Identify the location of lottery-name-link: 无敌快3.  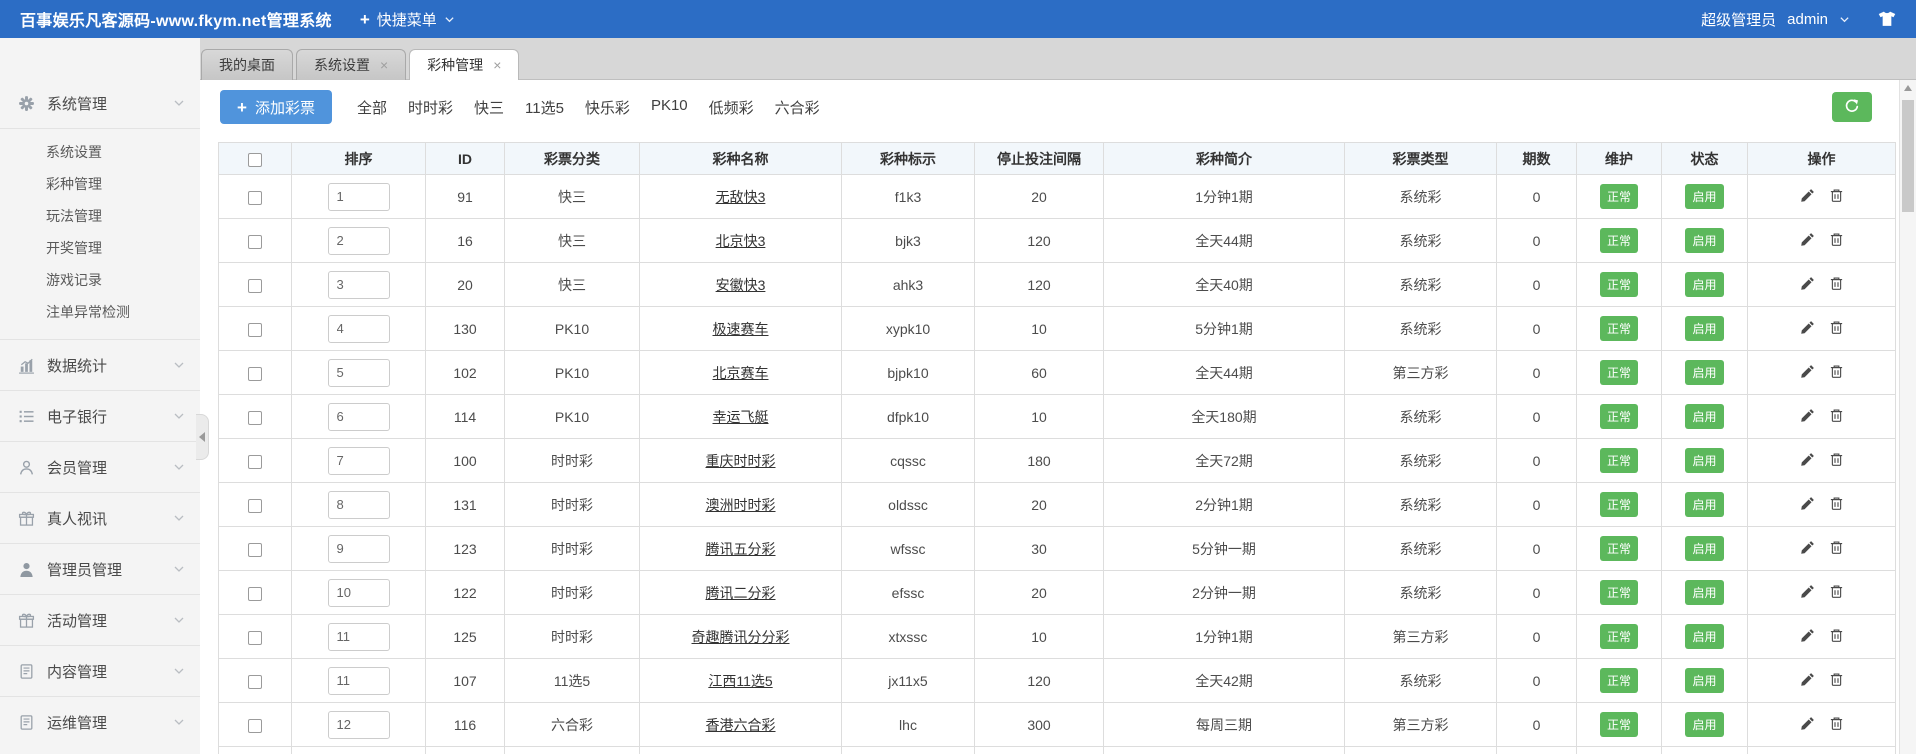
(741, 197).